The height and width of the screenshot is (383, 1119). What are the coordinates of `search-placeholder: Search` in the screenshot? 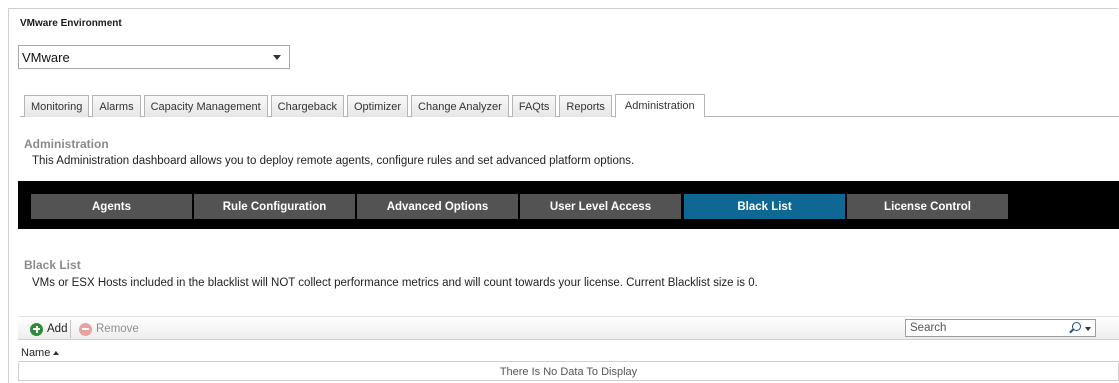 It's located at (928, 328).